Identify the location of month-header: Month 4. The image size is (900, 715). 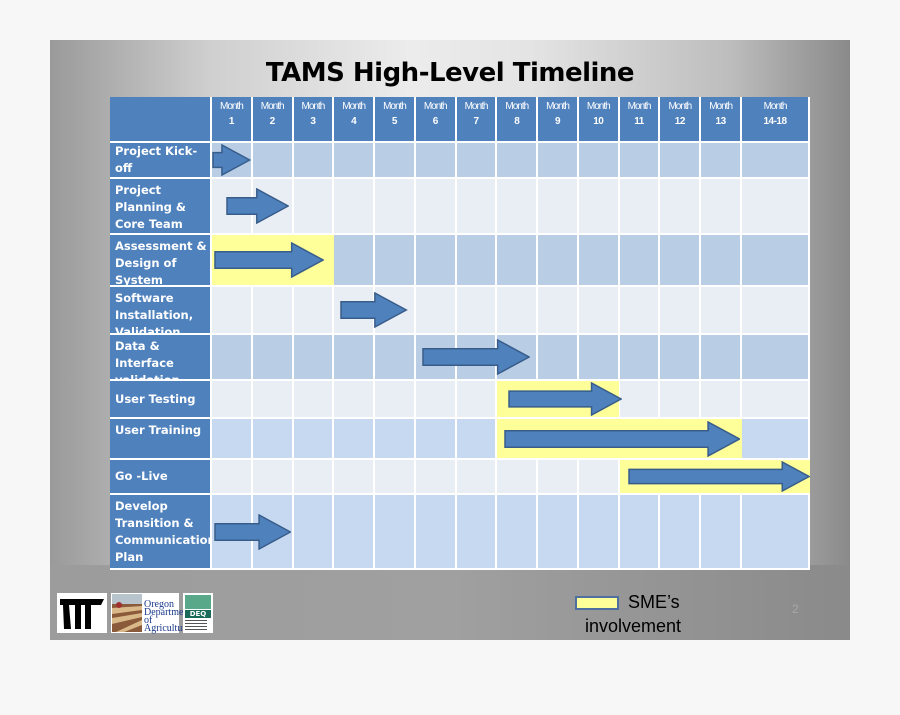
(355, 120).